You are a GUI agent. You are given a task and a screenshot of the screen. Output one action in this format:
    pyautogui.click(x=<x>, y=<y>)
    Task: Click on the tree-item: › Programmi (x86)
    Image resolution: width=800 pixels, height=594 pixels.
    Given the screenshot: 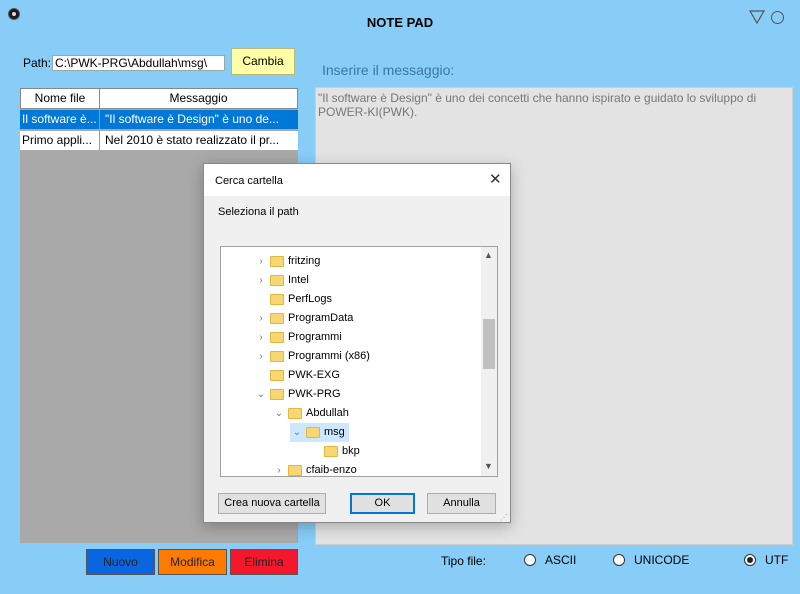 What is the action you would take?
    pyautogui.click(x=312, y=356)
    